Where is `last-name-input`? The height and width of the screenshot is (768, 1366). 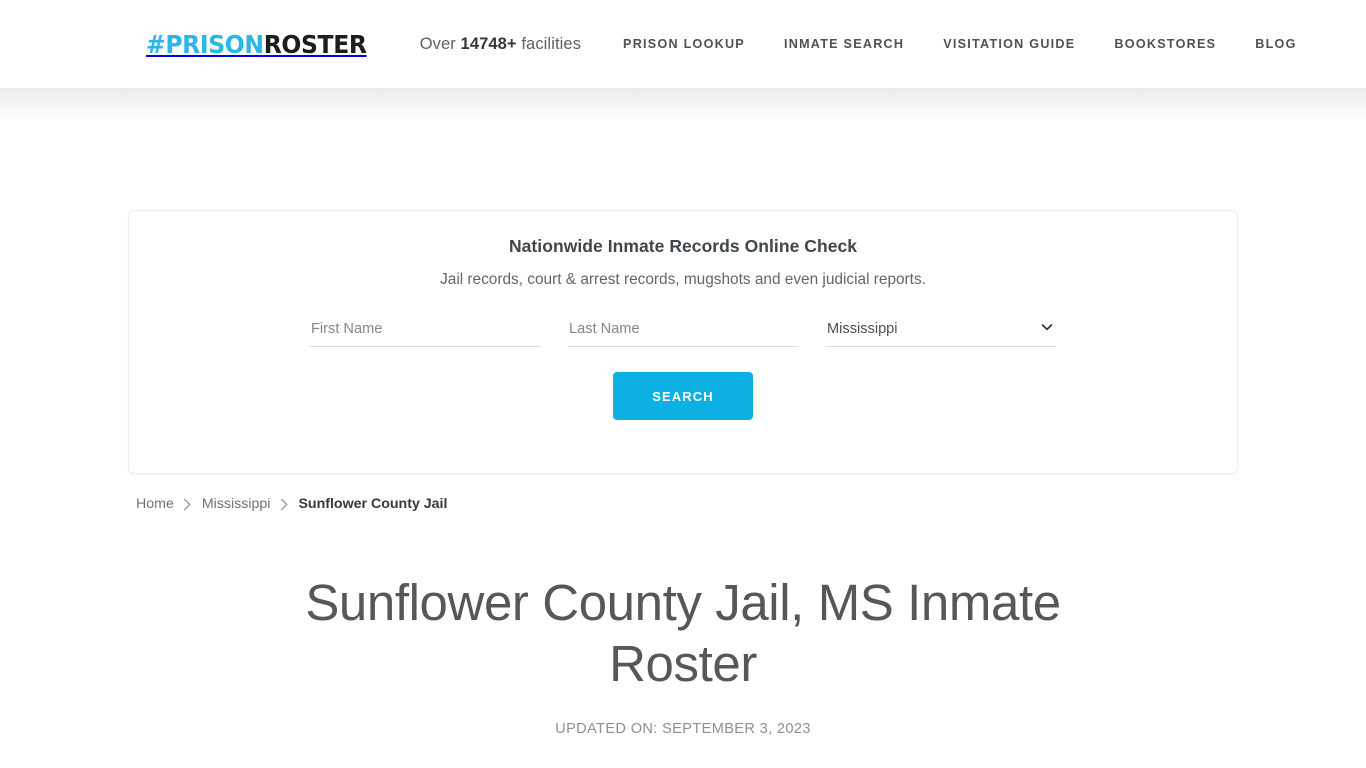 last-name-input is located at coordinates (683, 330).